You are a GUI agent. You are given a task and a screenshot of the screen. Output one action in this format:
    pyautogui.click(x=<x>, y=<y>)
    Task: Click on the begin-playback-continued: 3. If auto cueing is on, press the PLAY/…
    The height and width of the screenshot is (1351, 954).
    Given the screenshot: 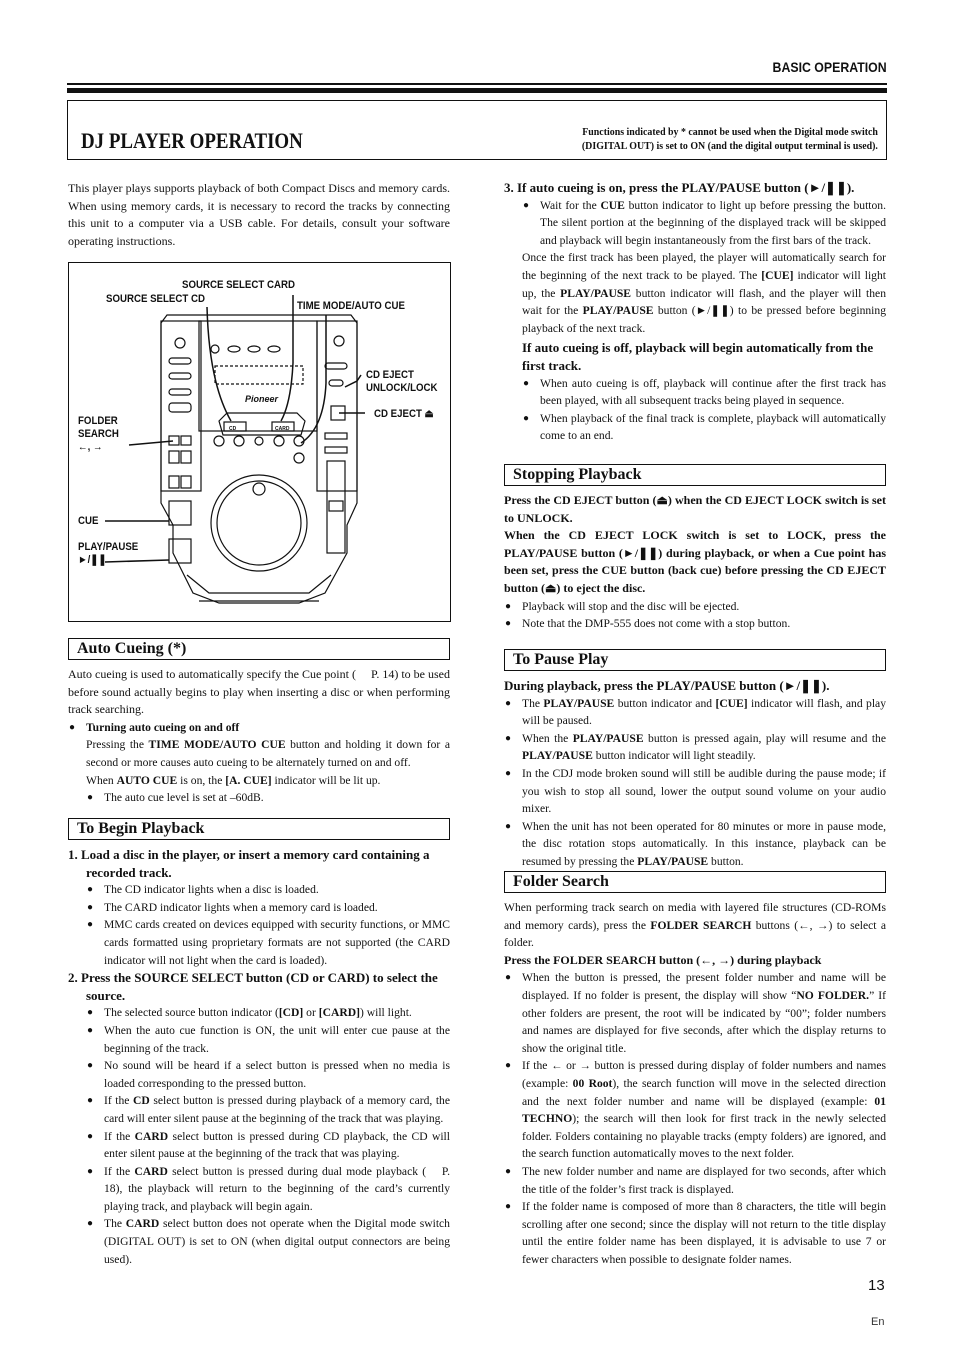 What is the action you would take?
    pyautogui.click(x=695, y=312)
    